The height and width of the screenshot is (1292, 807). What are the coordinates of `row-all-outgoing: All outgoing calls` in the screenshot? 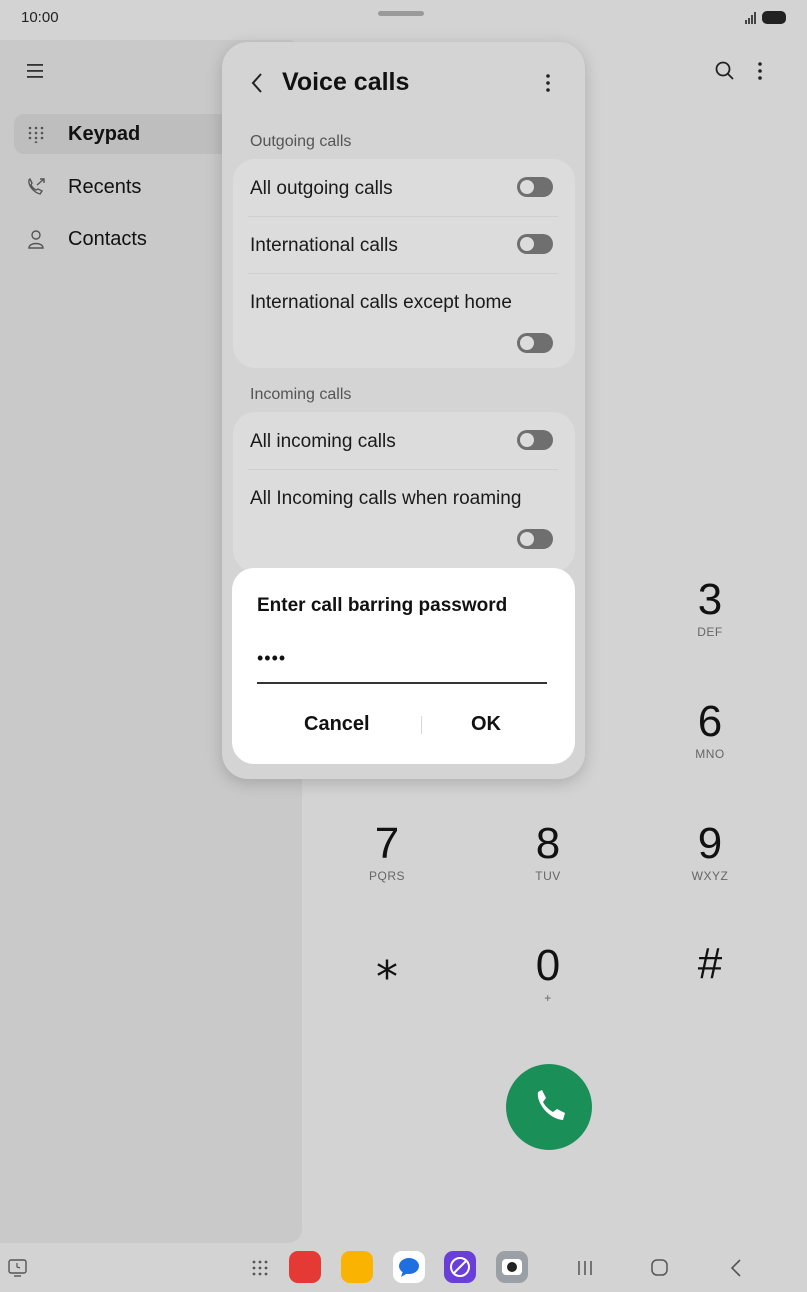 It's located at (321, 189).